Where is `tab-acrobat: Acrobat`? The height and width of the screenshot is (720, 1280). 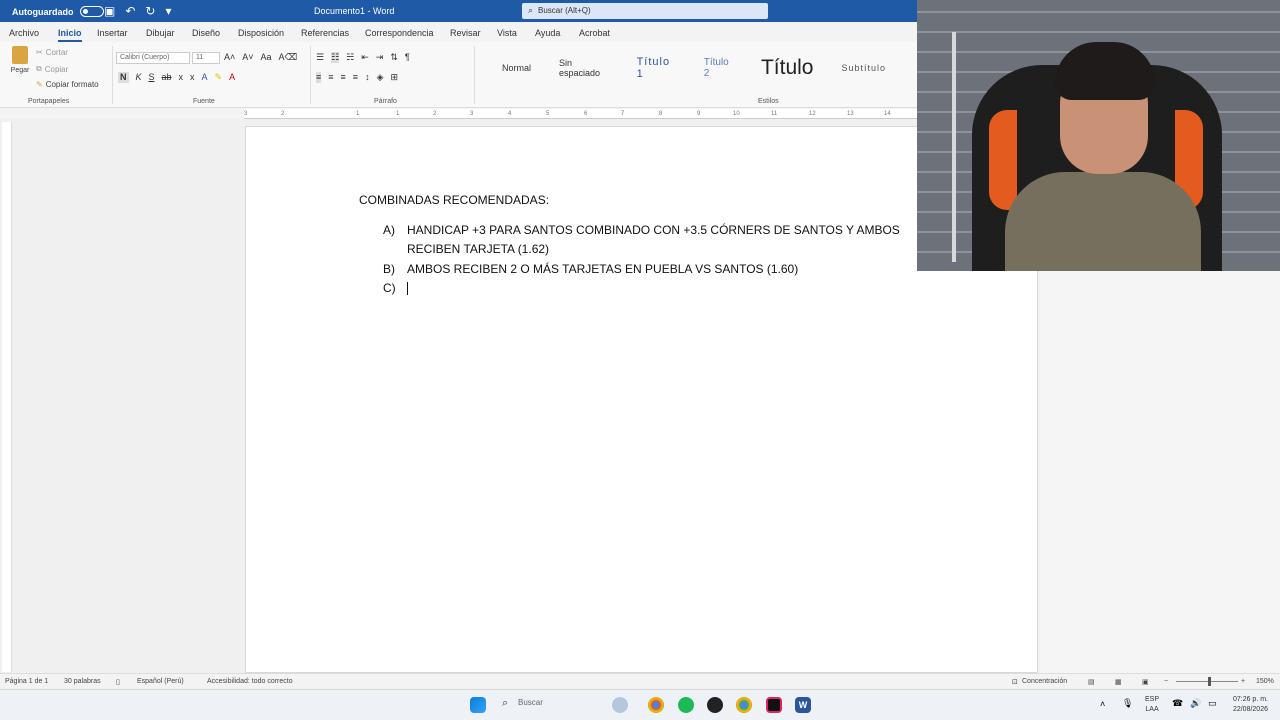
tab-acrobat: Acrobat is located at coordinates (594, 33).